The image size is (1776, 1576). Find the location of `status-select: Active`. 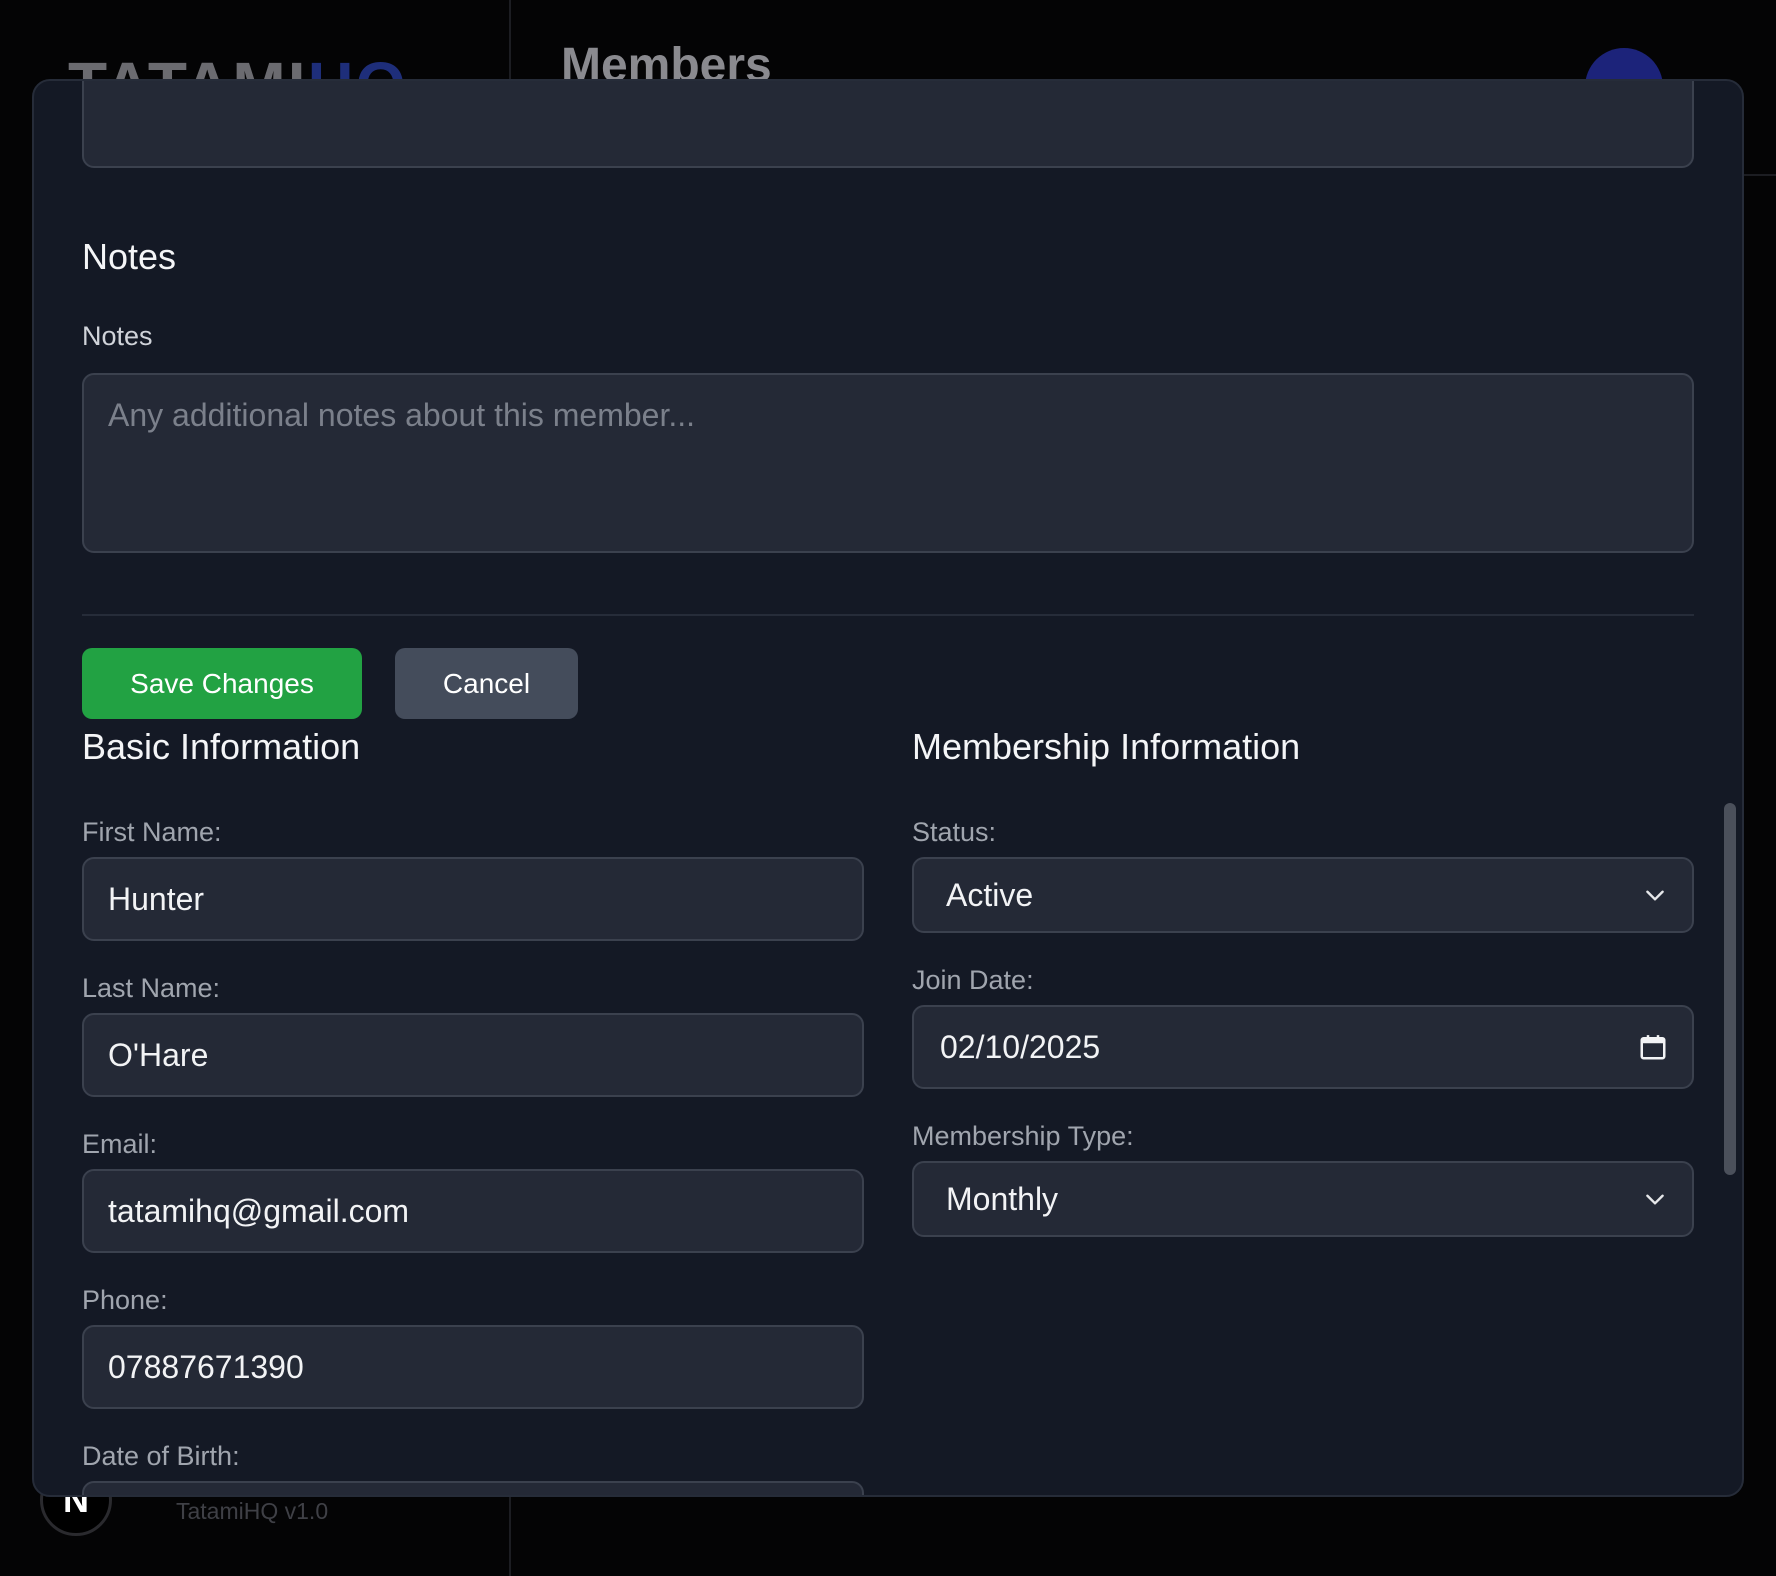

status-select: Active is located at coordinates (1303, 895).